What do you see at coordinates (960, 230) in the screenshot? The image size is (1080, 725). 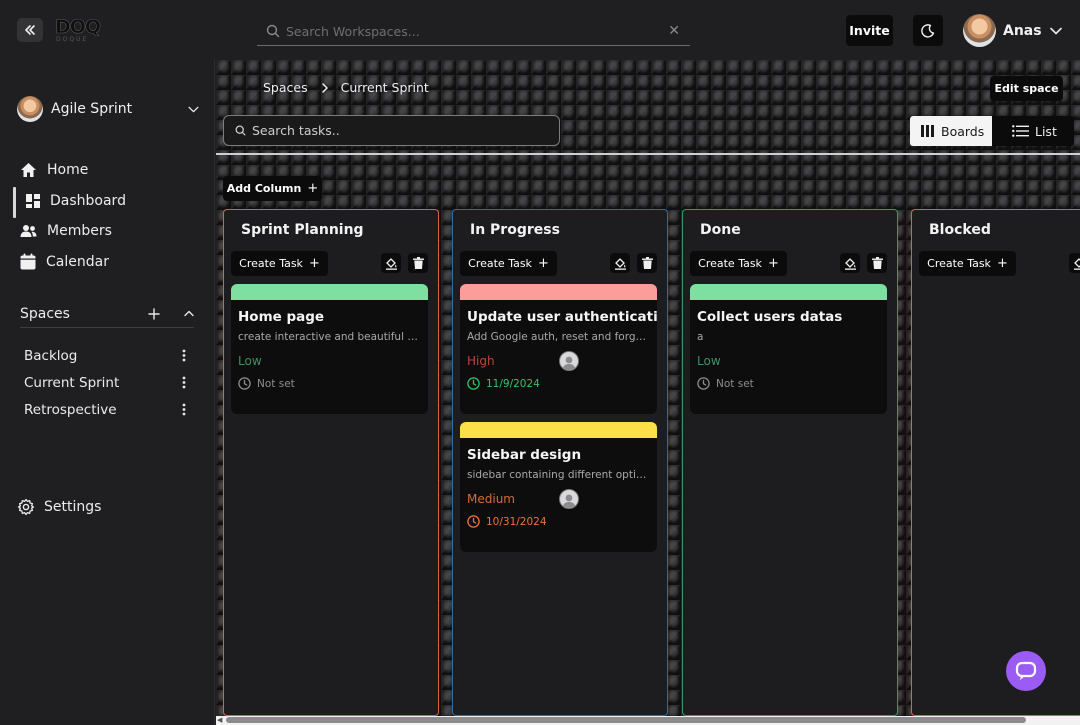 I see `column-title: Blocked` at bounding box center [960, 230].